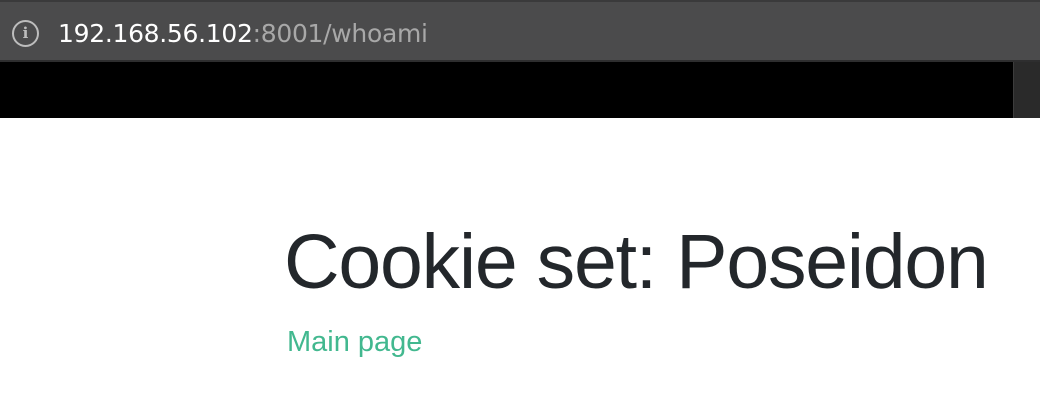 This screenshot has height=412, width=1040. What do you see at coordinates (25, 33) in the screenshot?
I see `info-icon: i` at bounding box center [25, 33].